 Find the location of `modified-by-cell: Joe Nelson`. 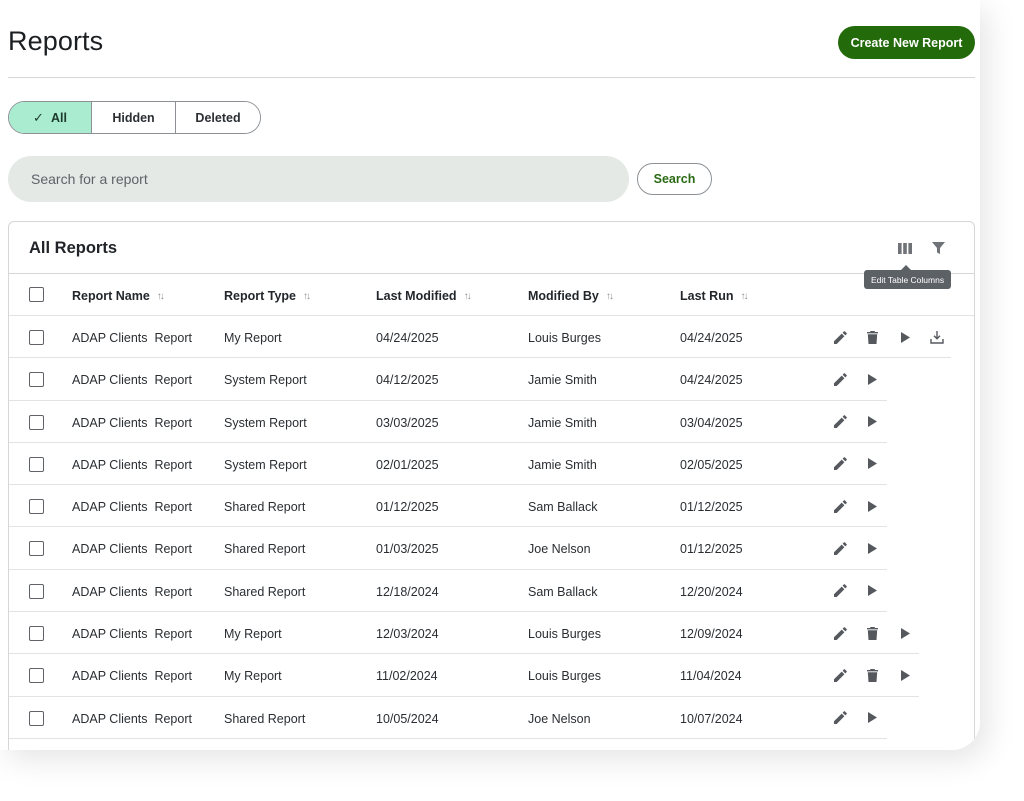

modified-by-cell: Joe Nelson is located at coordinates (559, 549).